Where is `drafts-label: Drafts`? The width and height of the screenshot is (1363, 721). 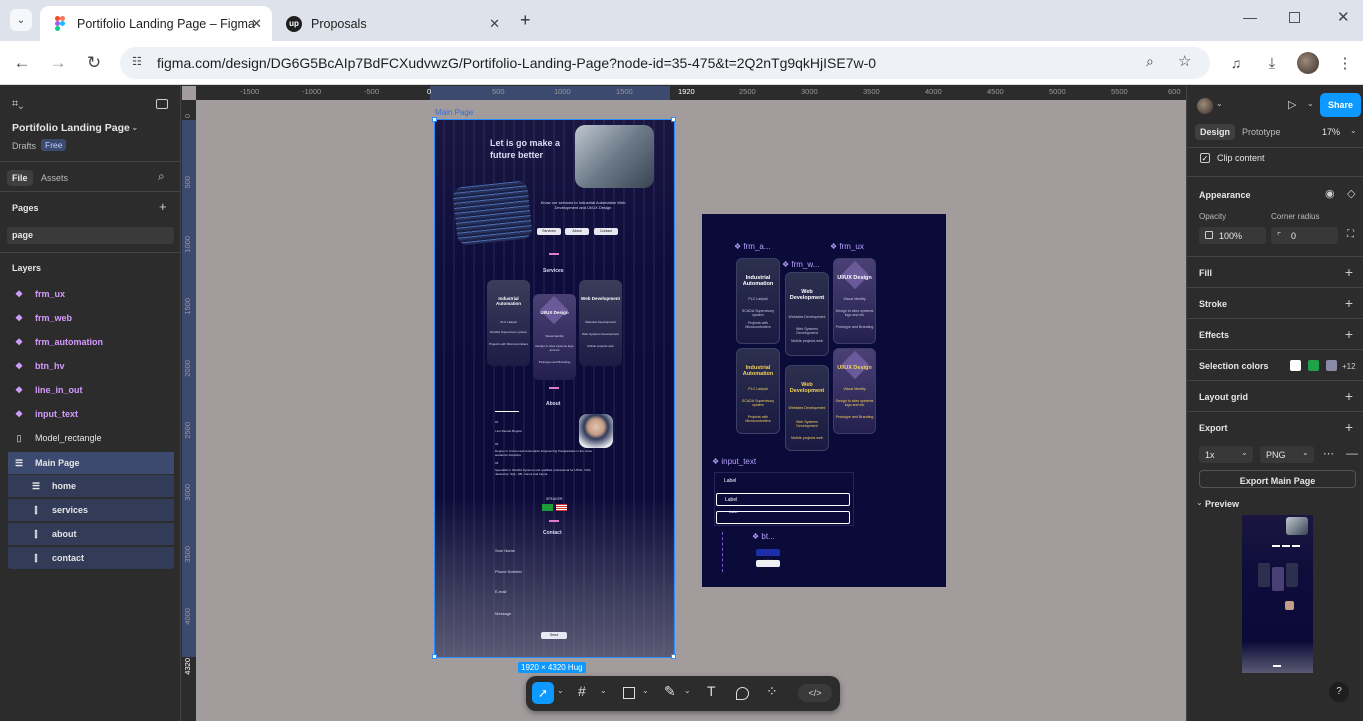 drafts-label: Drafts is located at coordinates (24, 146).